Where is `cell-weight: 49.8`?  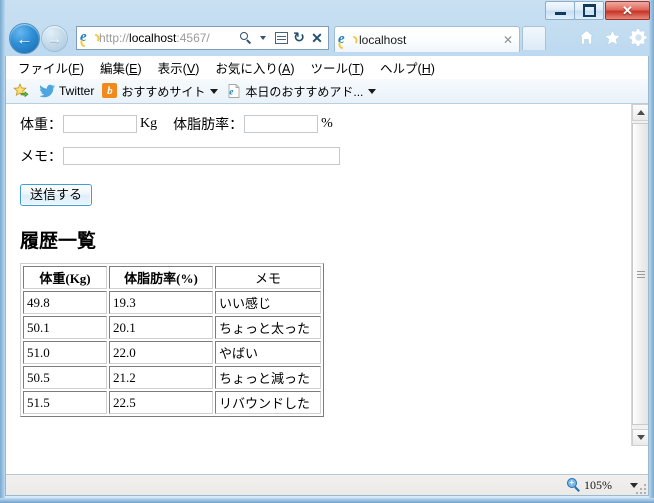 cell-weight: 49.8 is located at coordinates (65, 302).